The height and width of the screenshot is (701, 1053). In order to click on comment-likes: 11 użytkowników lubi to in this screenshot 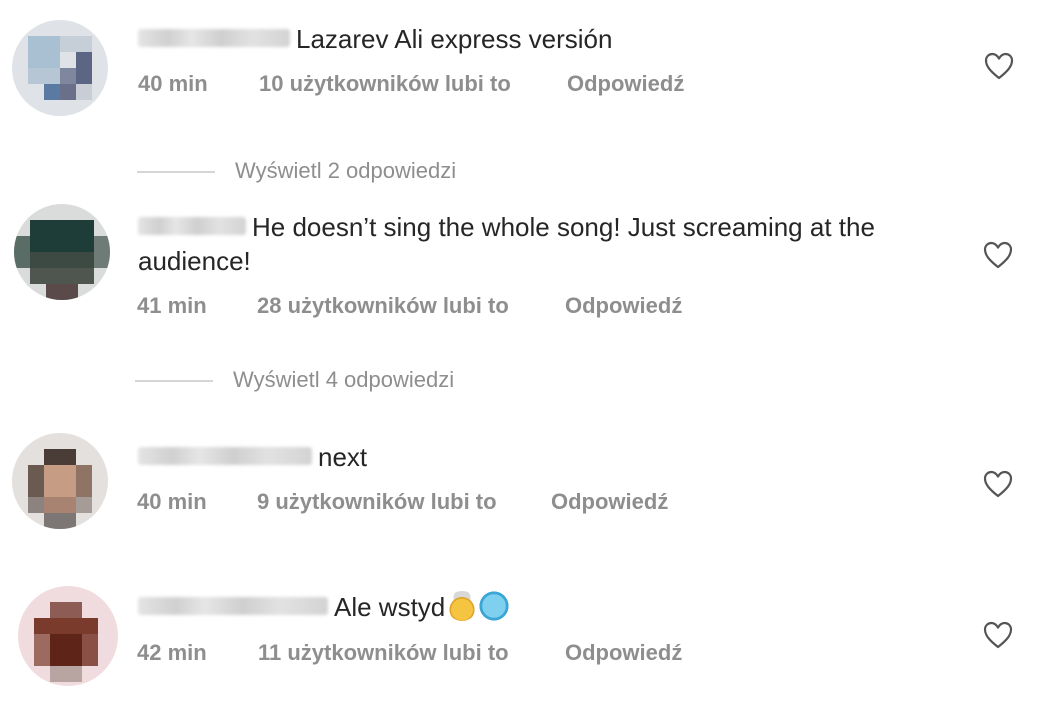, I will do `click(383, 653)`.